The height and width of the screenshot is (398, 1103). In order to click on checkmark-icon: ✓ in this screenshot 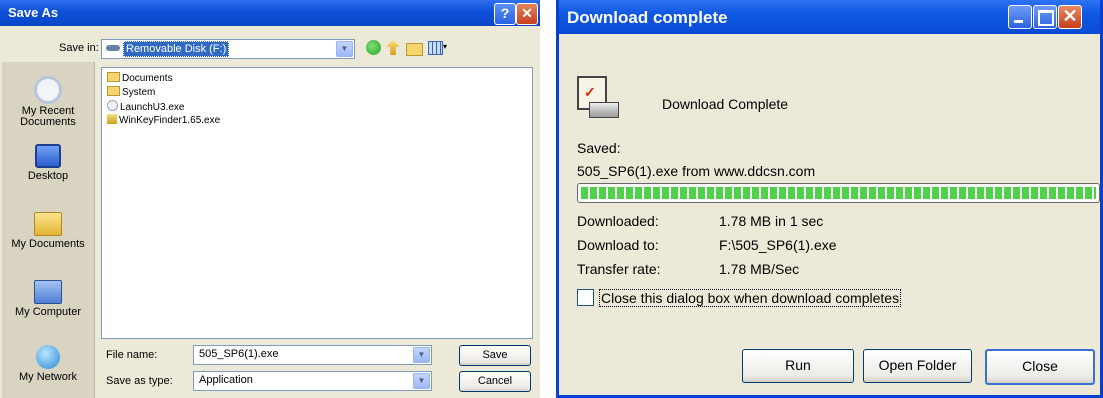, I will do `click(590, 92)`.